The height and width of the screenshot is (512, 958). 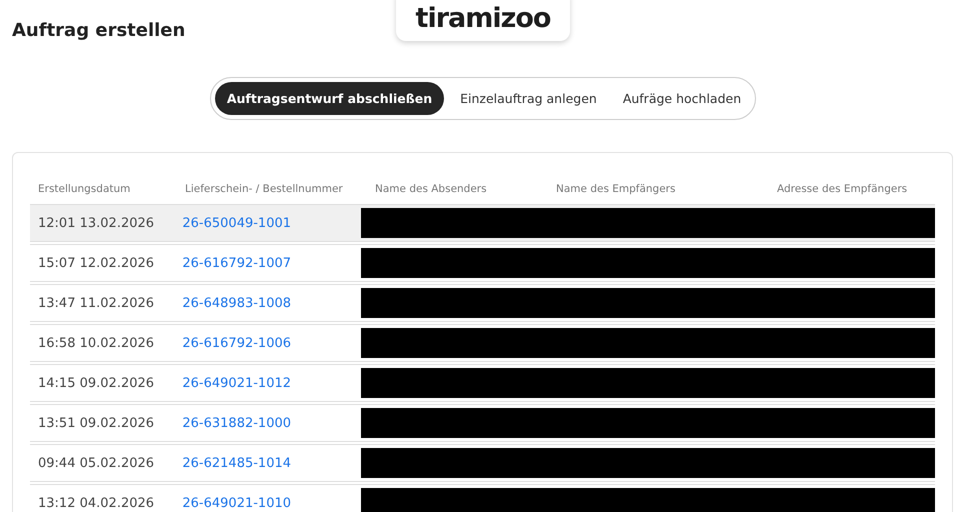 What do you see at coordinates (482, 263) in the screenshot?
I see `table-row: 15:07 12.02.2026 26-616792-1007` at bounding box center [482, 263].